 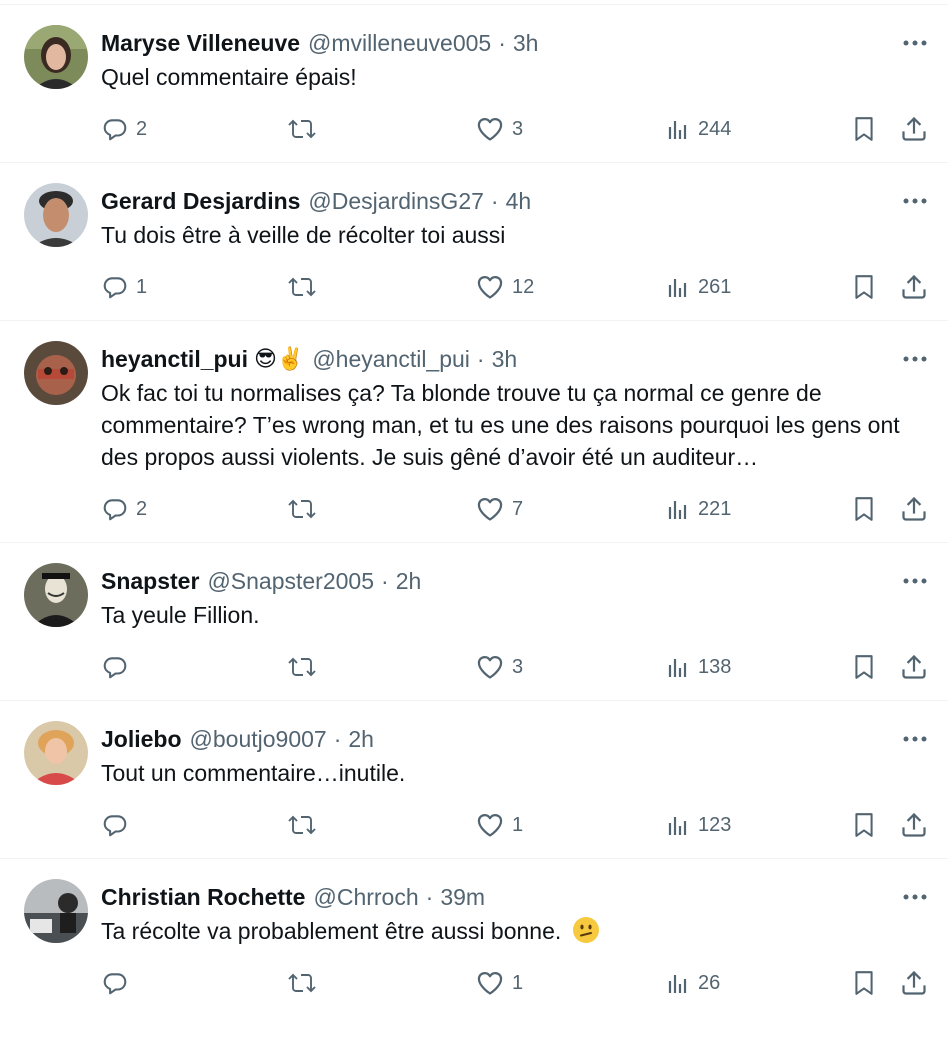 What do you see at coordinates (715, 824) in the screenshot?
I see `views-count: 123` at bounding box center [715, 824].